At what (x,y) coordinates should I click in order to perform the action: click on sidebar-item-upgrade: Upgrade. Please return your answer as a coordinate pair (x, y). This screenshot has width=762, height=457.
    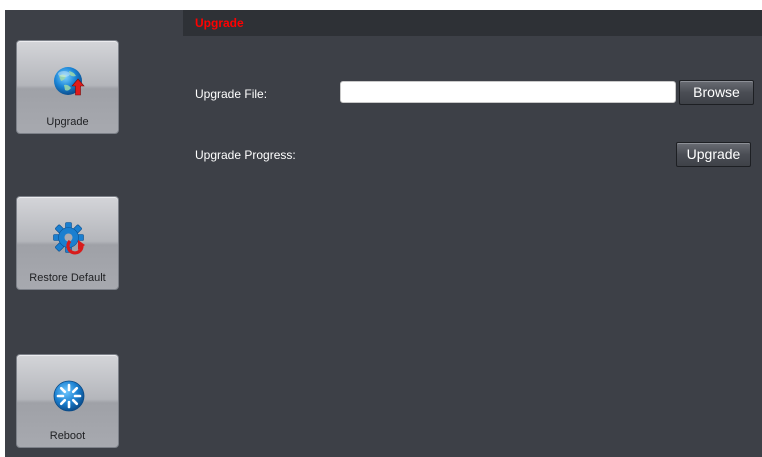
    Looking at the image, I should click on (67, 87).